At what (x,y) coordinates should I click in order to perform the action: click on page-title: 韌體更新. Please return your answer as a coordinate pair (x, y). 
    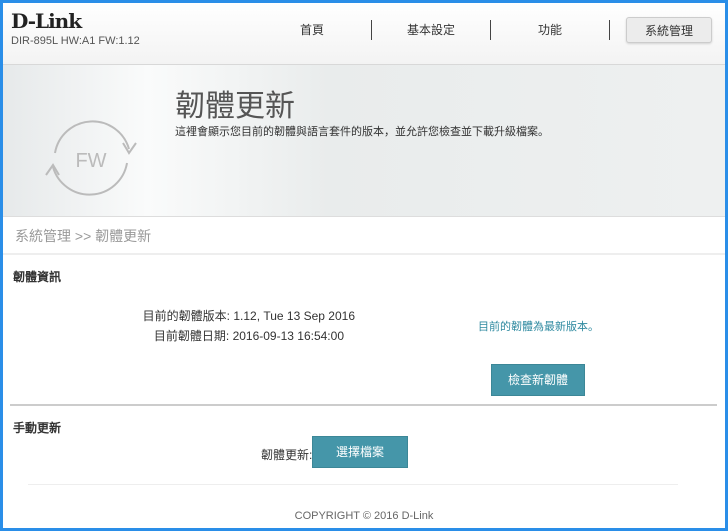
    Looking at the image, I should click on (235, 106).